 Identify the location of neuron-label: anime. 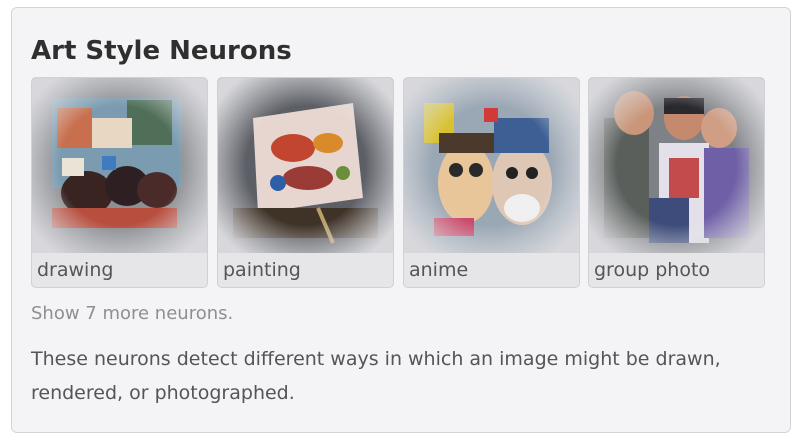
(439, 270).